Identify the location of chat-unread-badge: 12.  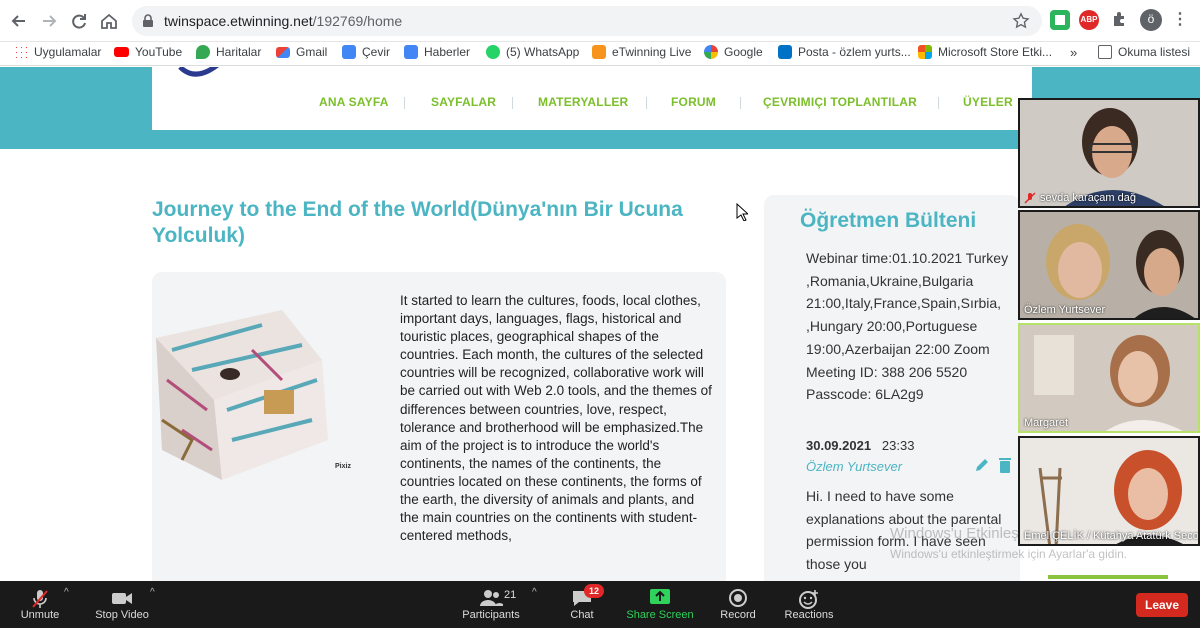
(594, 591).